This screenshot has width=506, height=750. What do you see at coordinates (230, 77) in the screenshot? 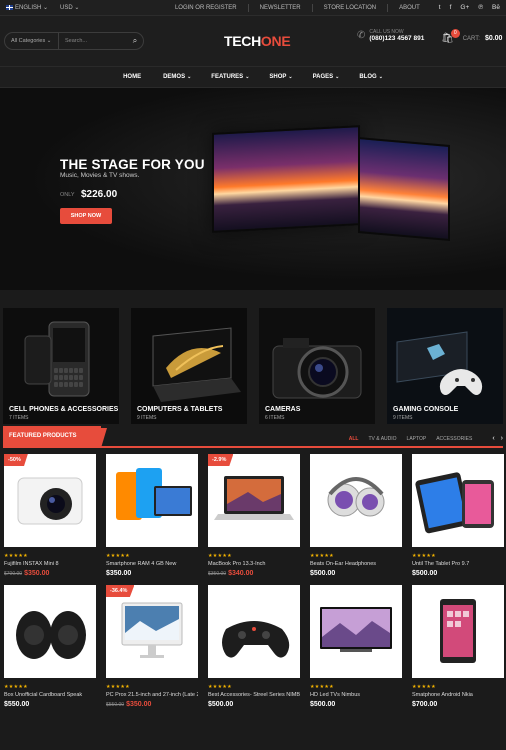
I see `nav-item-features: FEATURES ⌄` at bounding box center [230, 77].